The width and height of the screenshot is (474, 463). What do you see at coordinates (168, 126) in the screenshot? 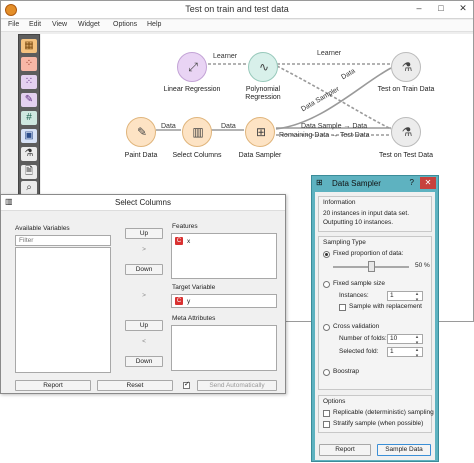
I see `link-label-data-1: Data` at bounding box center [168, 126].